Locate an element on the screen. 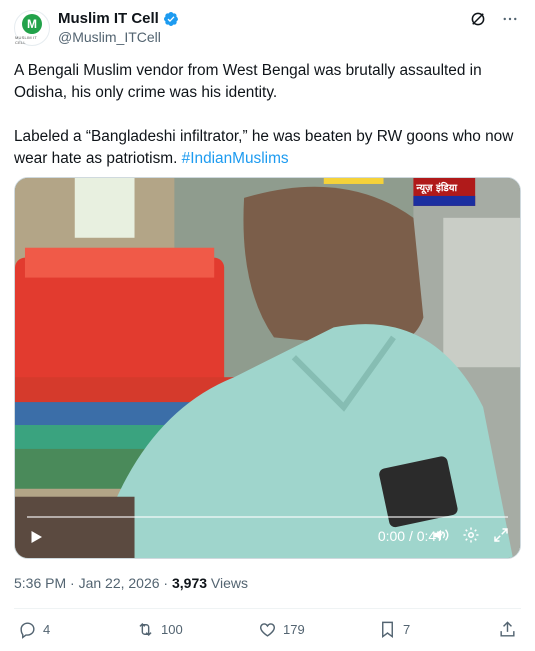  reply-count: 4 is located at coordinates (47, 629).